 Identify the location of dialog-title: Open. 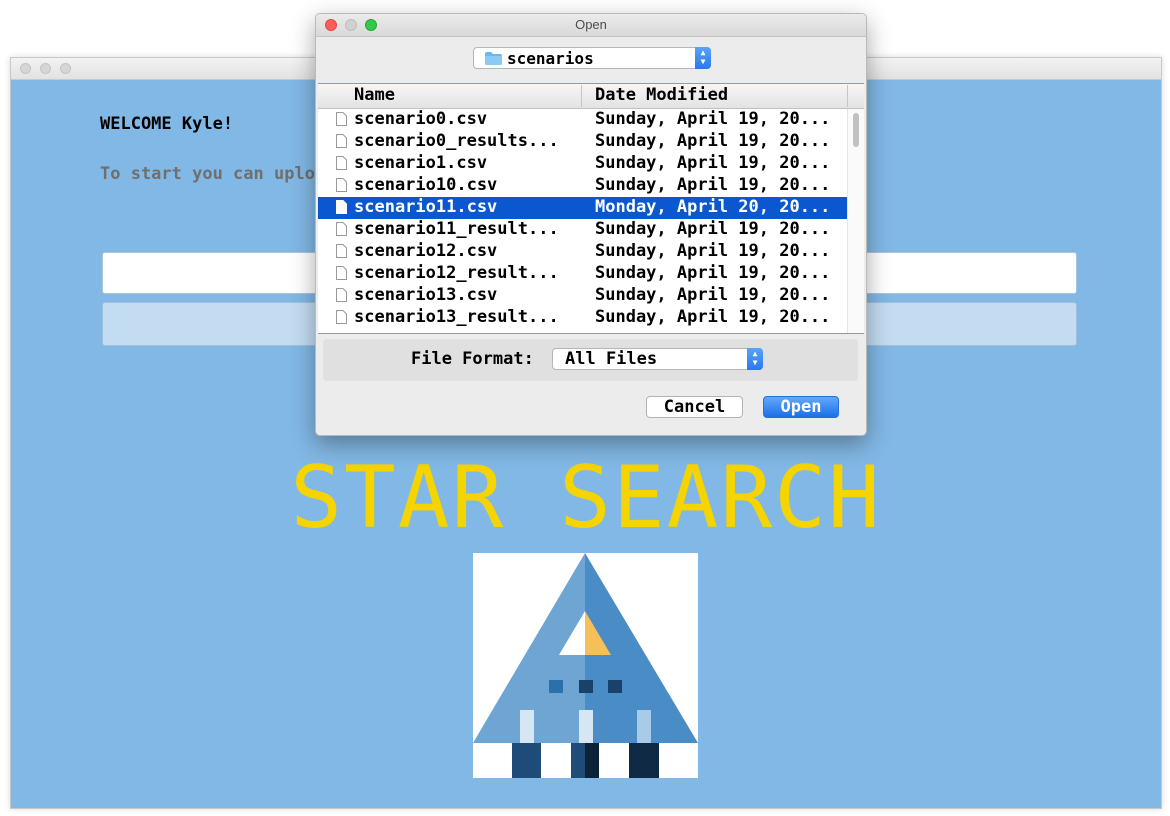
(591, 24).